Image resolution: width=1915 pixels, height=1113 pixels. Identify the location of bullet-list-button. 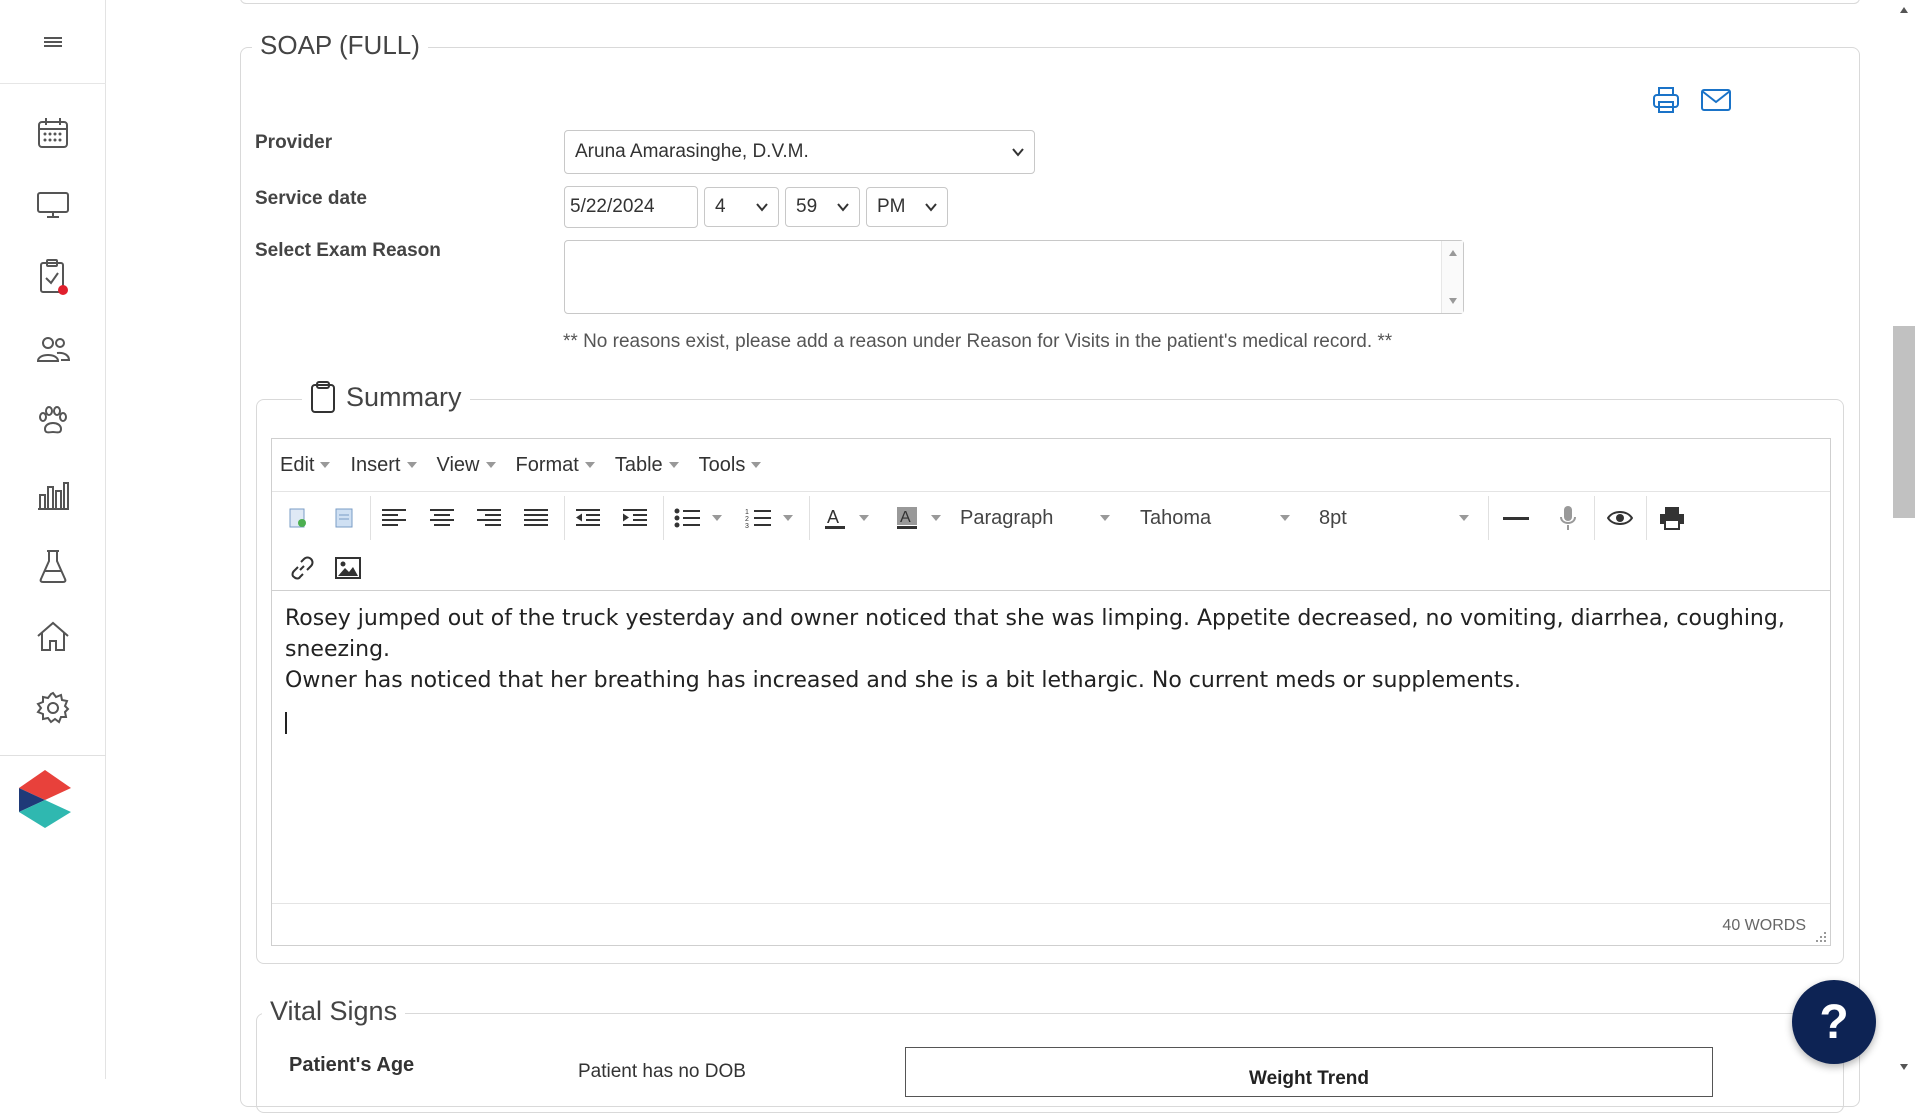
(698, 518).